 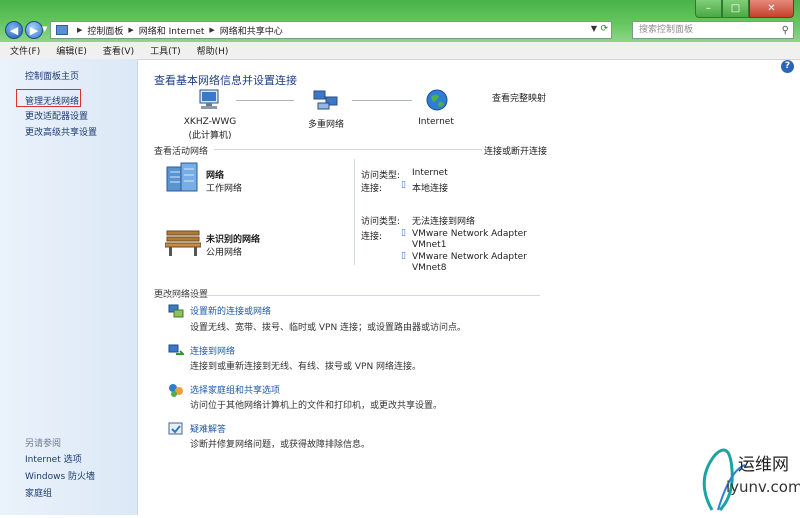 What do you see at coordinates (708, 9) in the screenshot?
I see `minimize-button: –` at bounding box center [708, 9].